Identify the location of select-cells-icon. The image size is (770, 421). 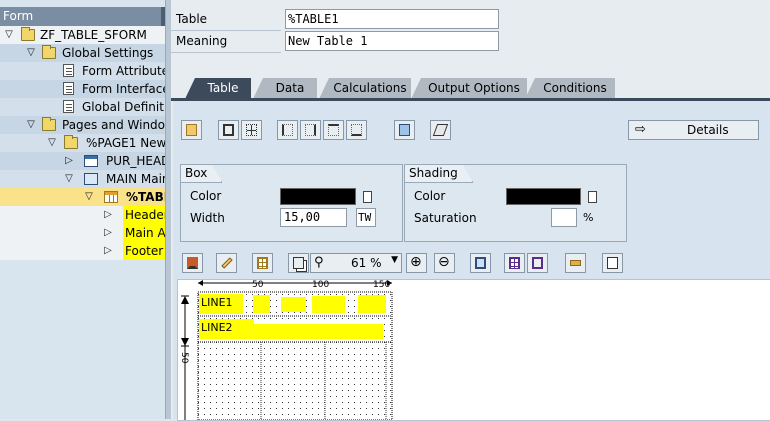
(480, 263).